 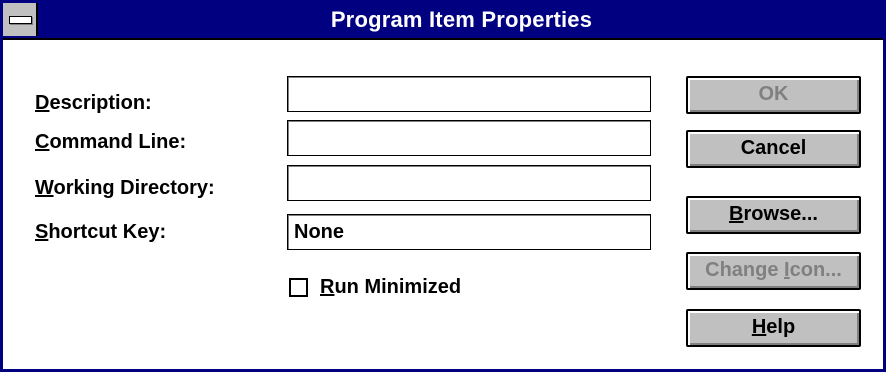 I want to click on command-line-field, so click(x=469, y=138).